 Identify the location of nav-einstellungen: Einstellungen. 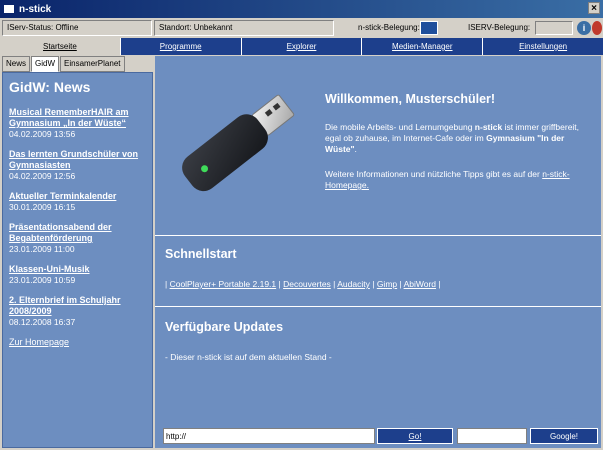
(543, 46).